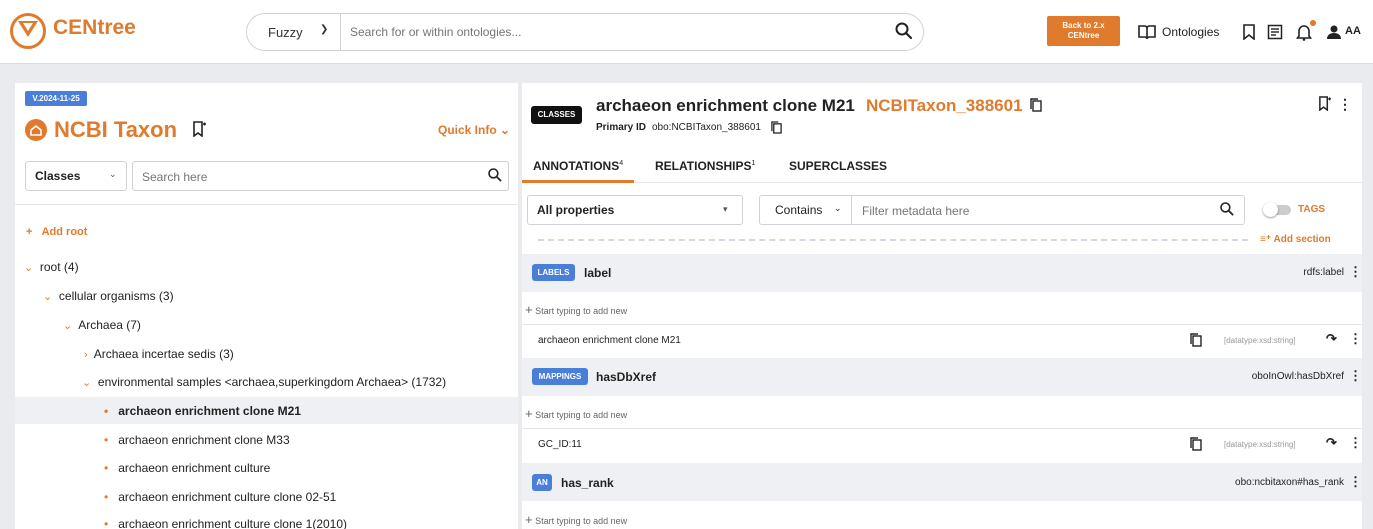  Describe the element at coordinates (753, 163) in the screenshot. I see `tab-count: 1` at that location.